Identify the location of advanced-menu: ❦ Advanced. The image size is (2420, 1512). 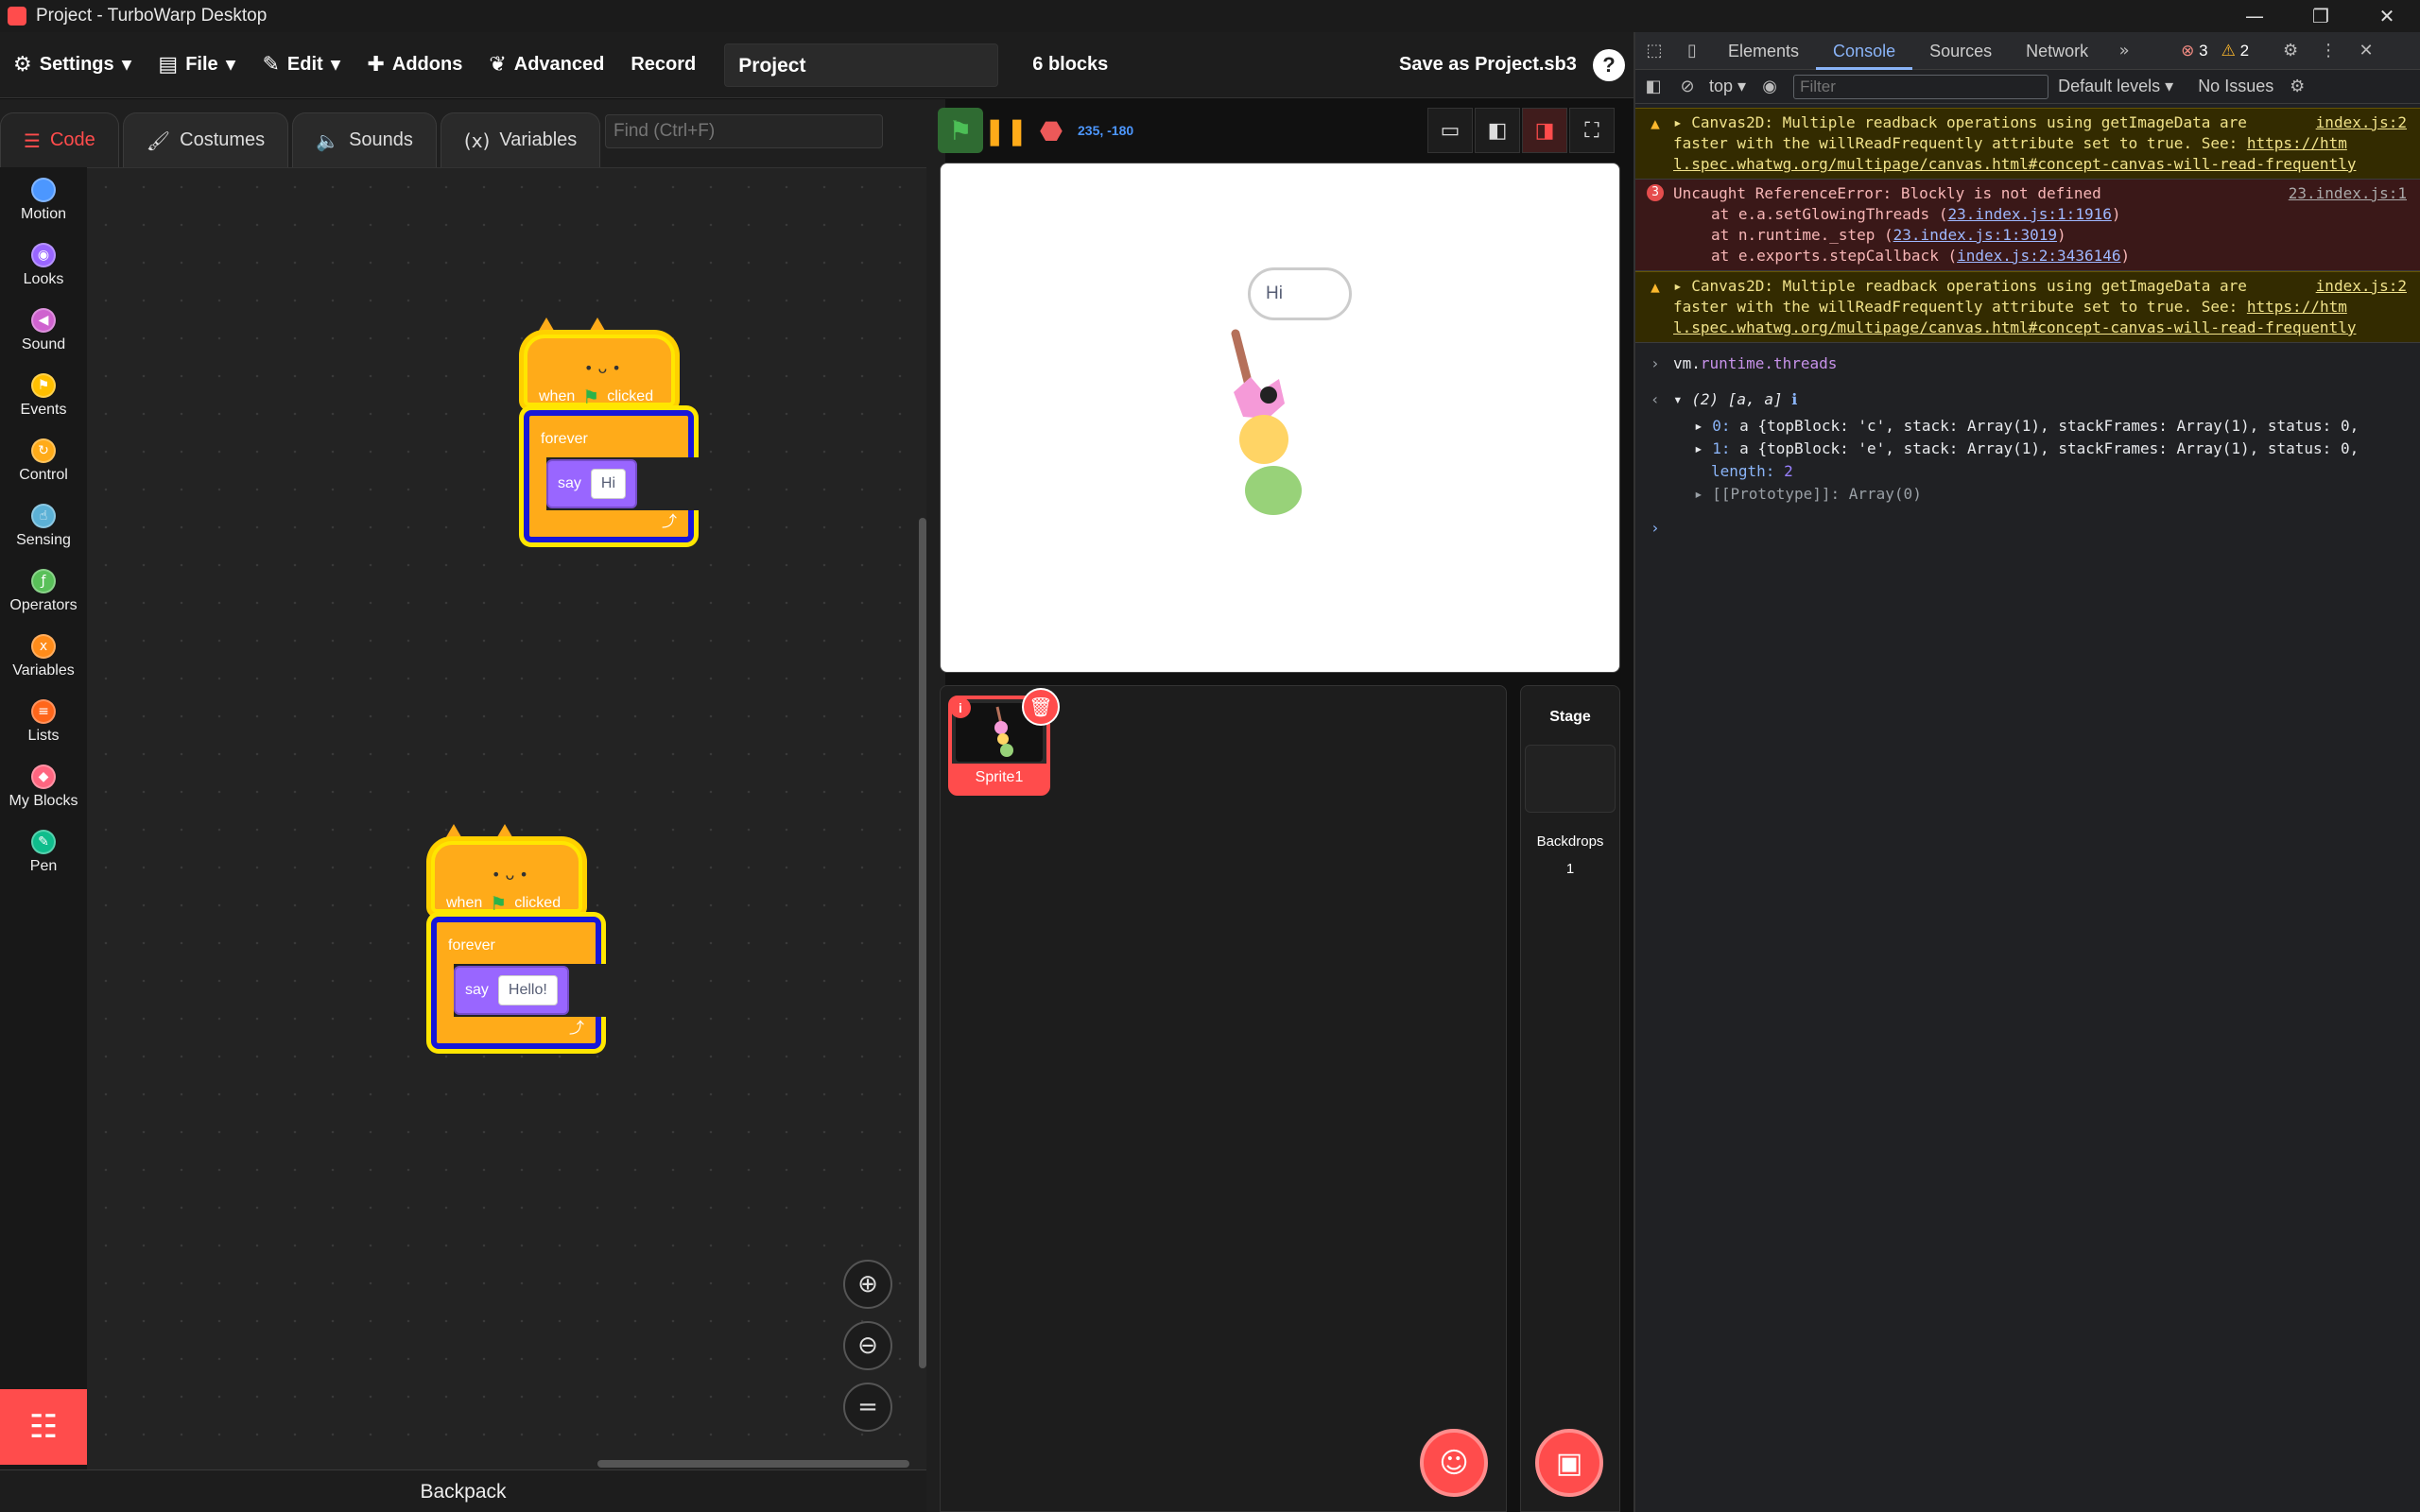
(546, 65).